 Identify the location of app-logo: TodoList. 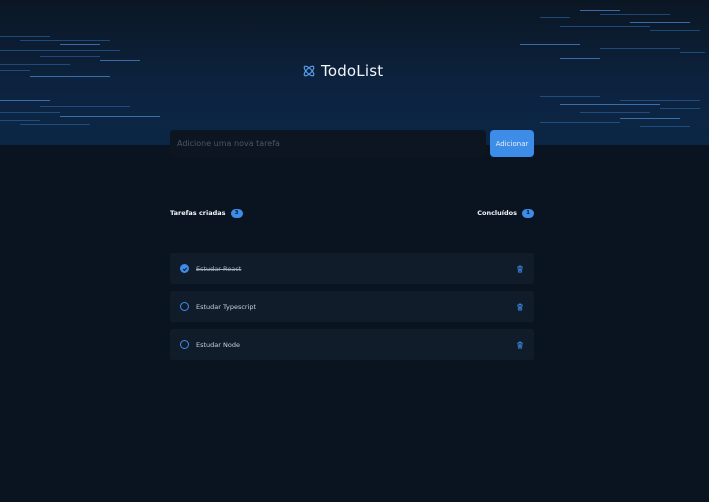
(342, 71).